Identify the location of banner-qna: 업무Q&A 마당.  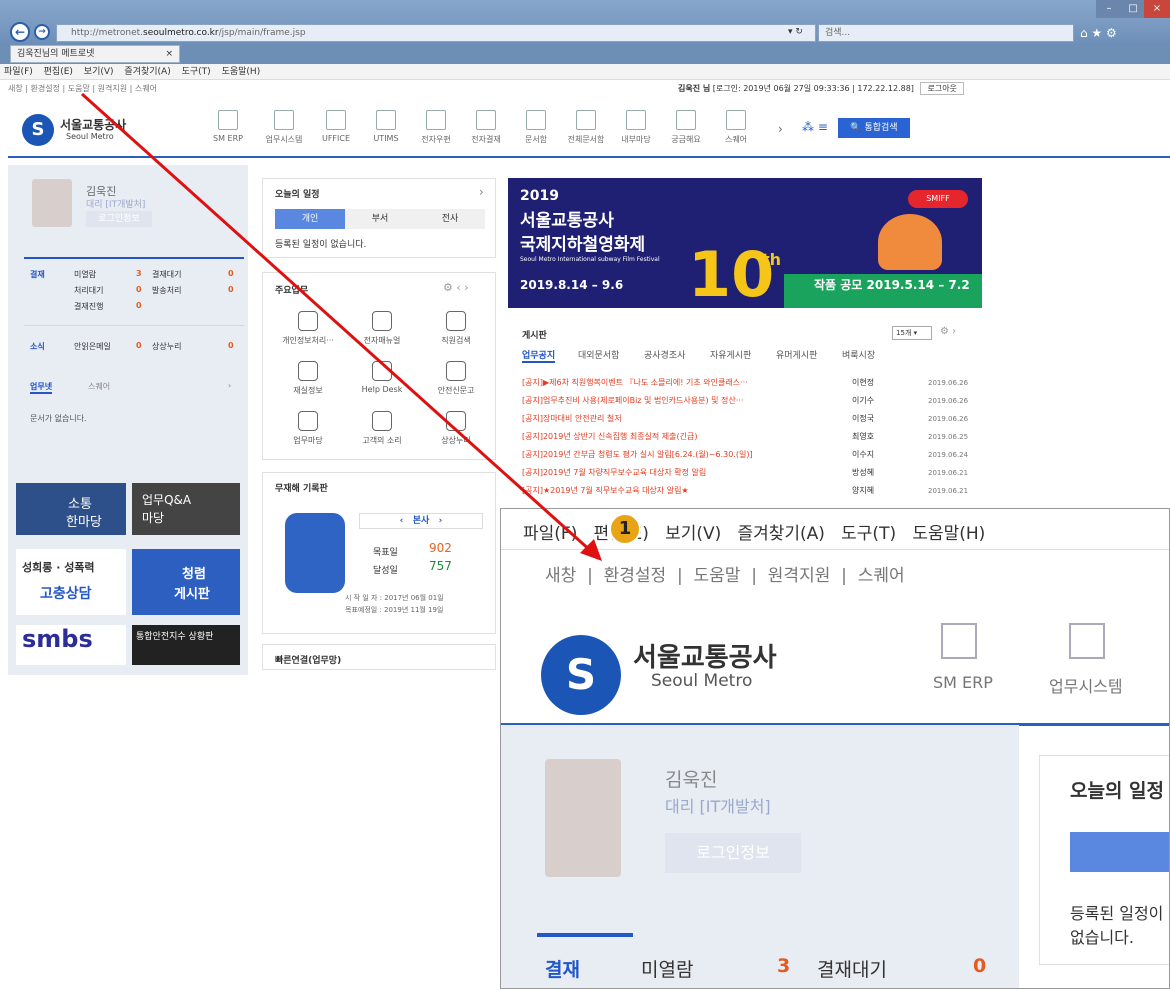
(186, 509).